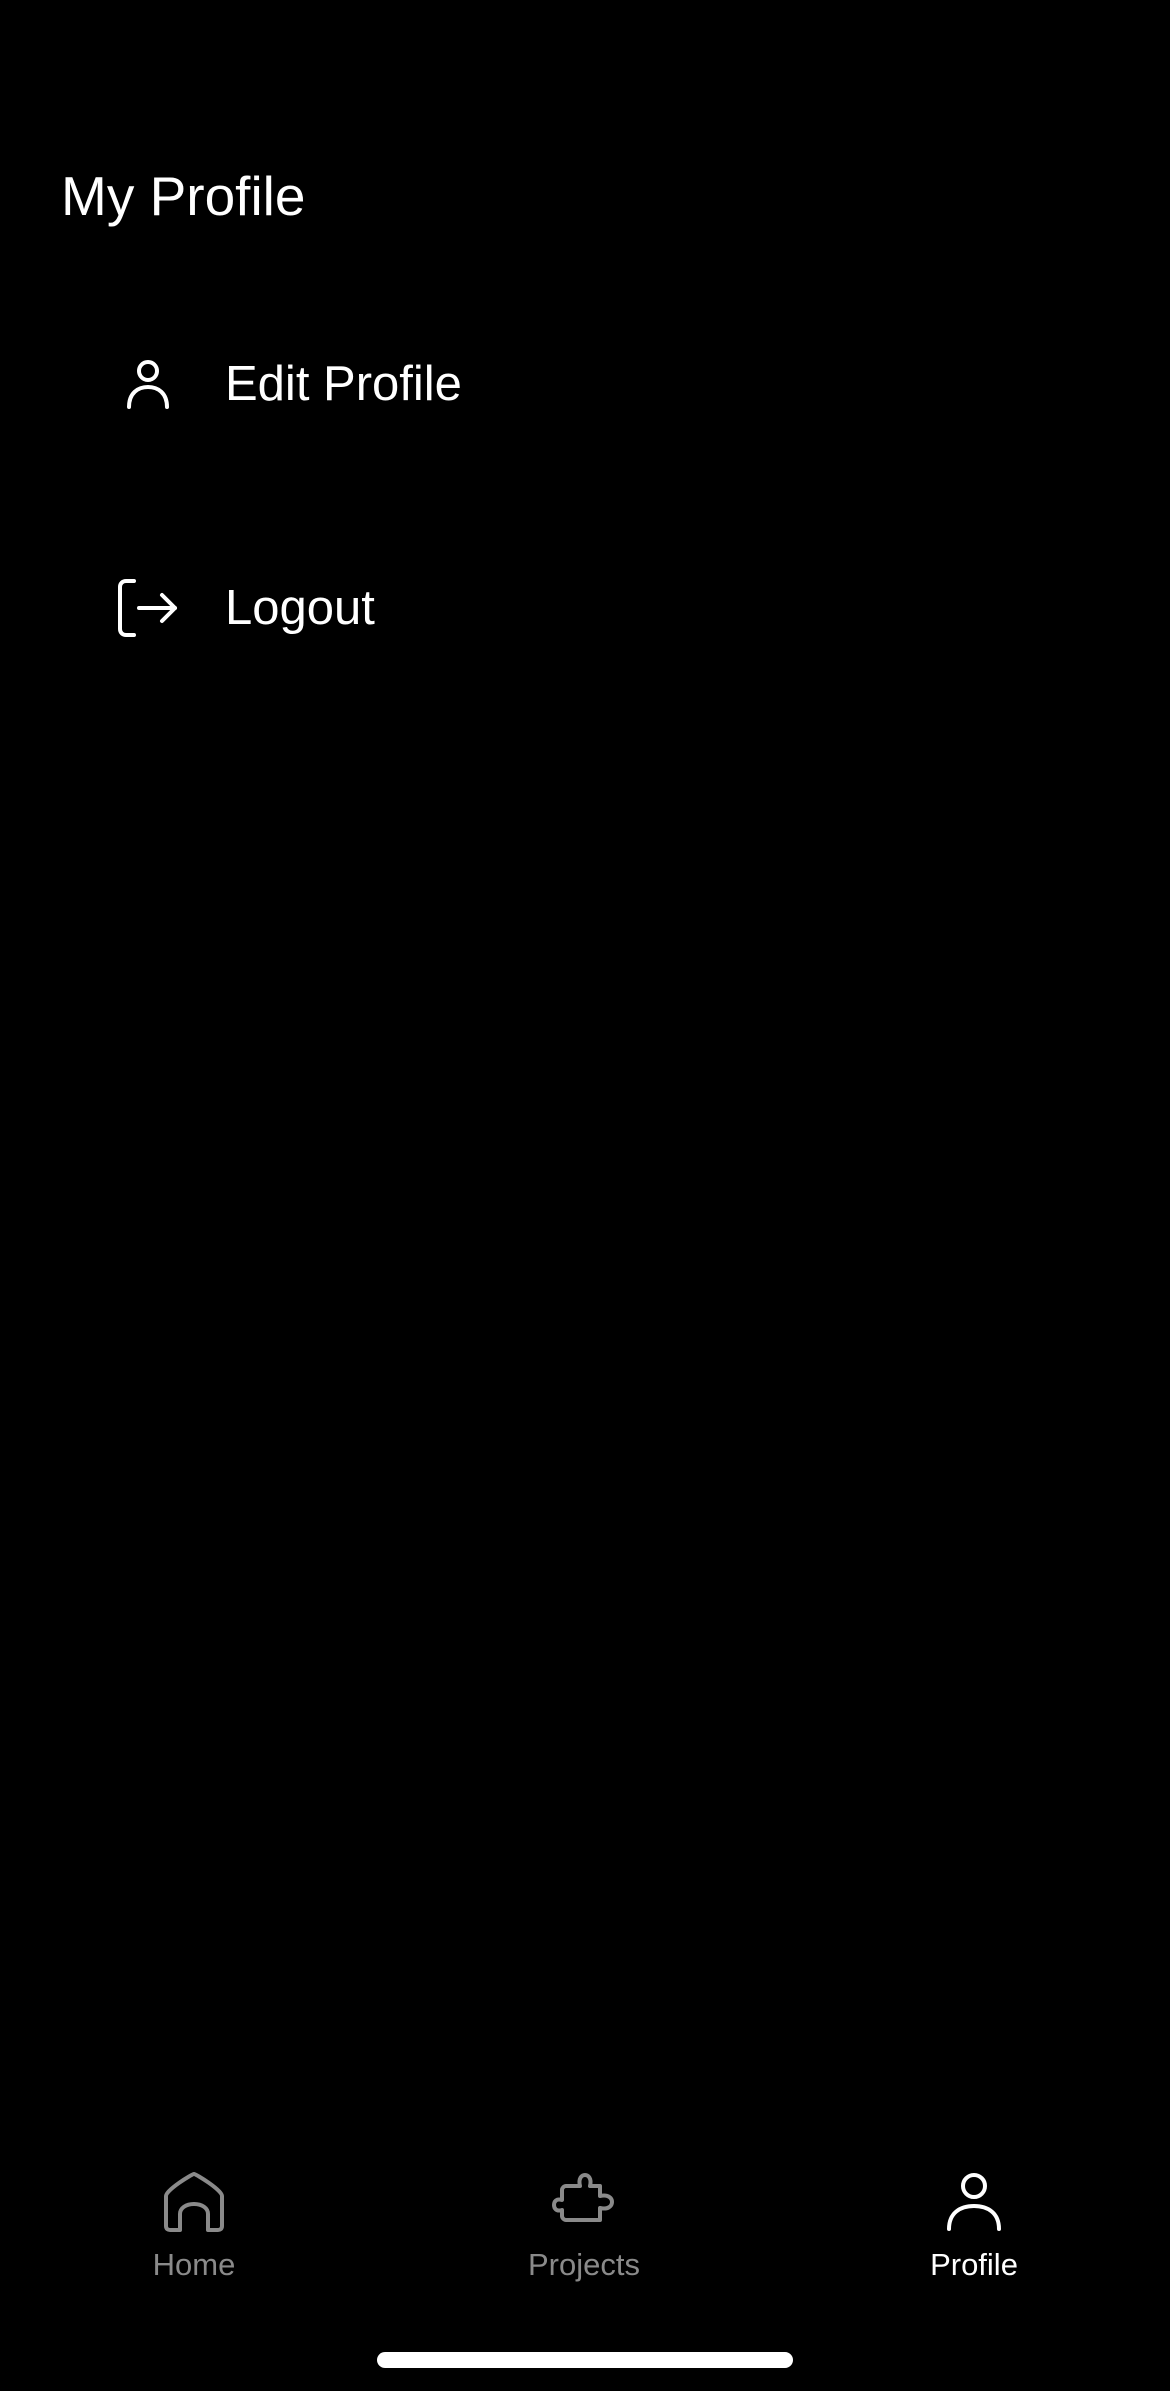  I want to click on logout-item: Logout, so click(243, 608).